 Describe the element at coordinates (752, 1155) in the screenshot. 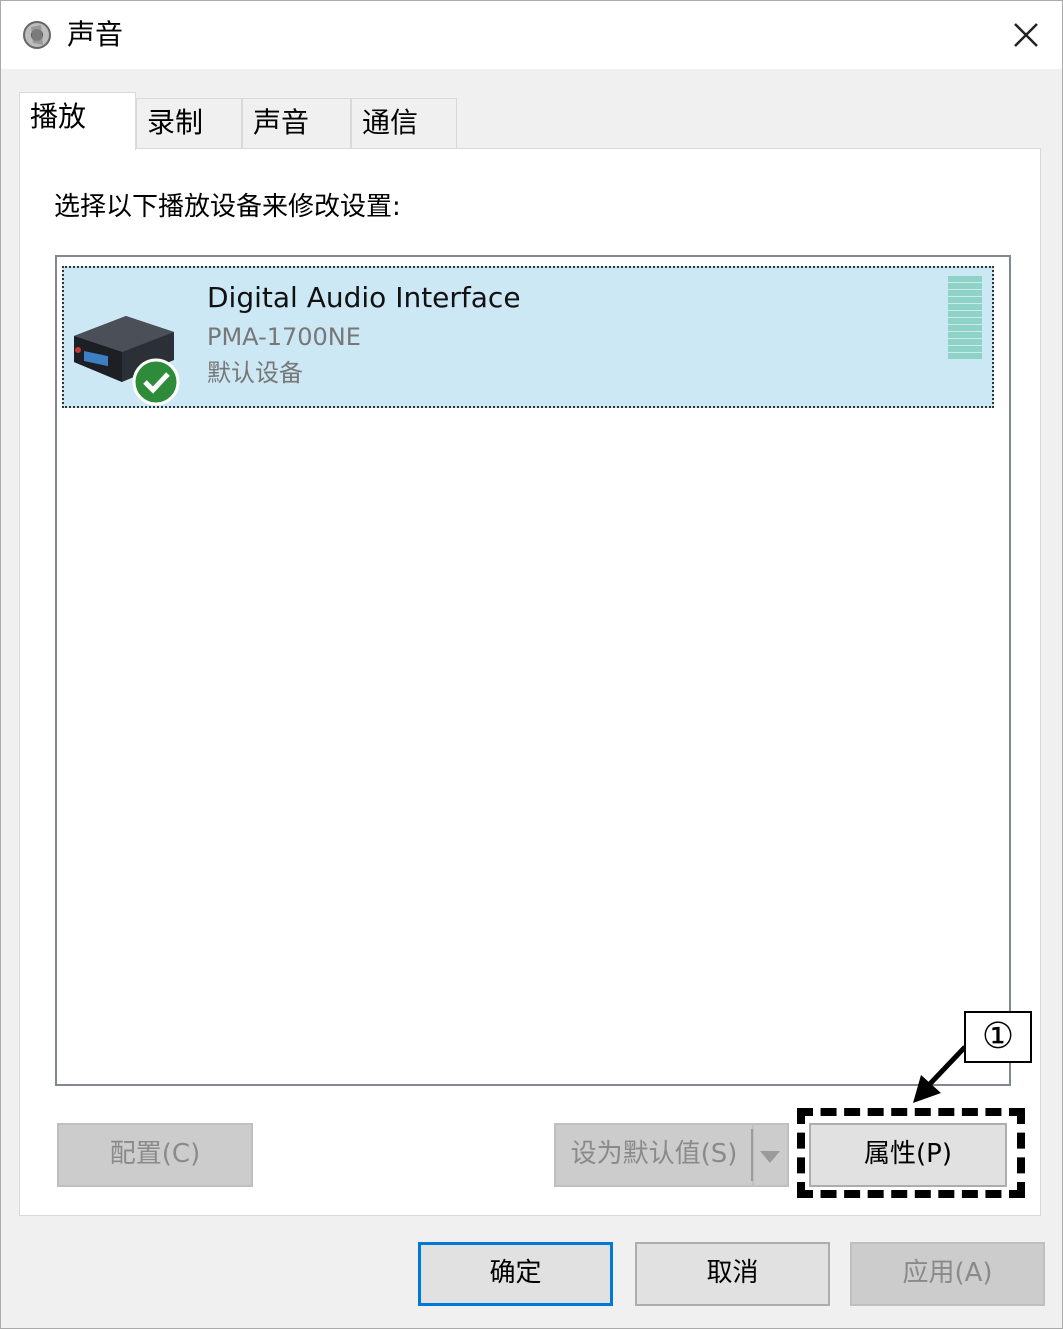

I see `split-divider` at that location.